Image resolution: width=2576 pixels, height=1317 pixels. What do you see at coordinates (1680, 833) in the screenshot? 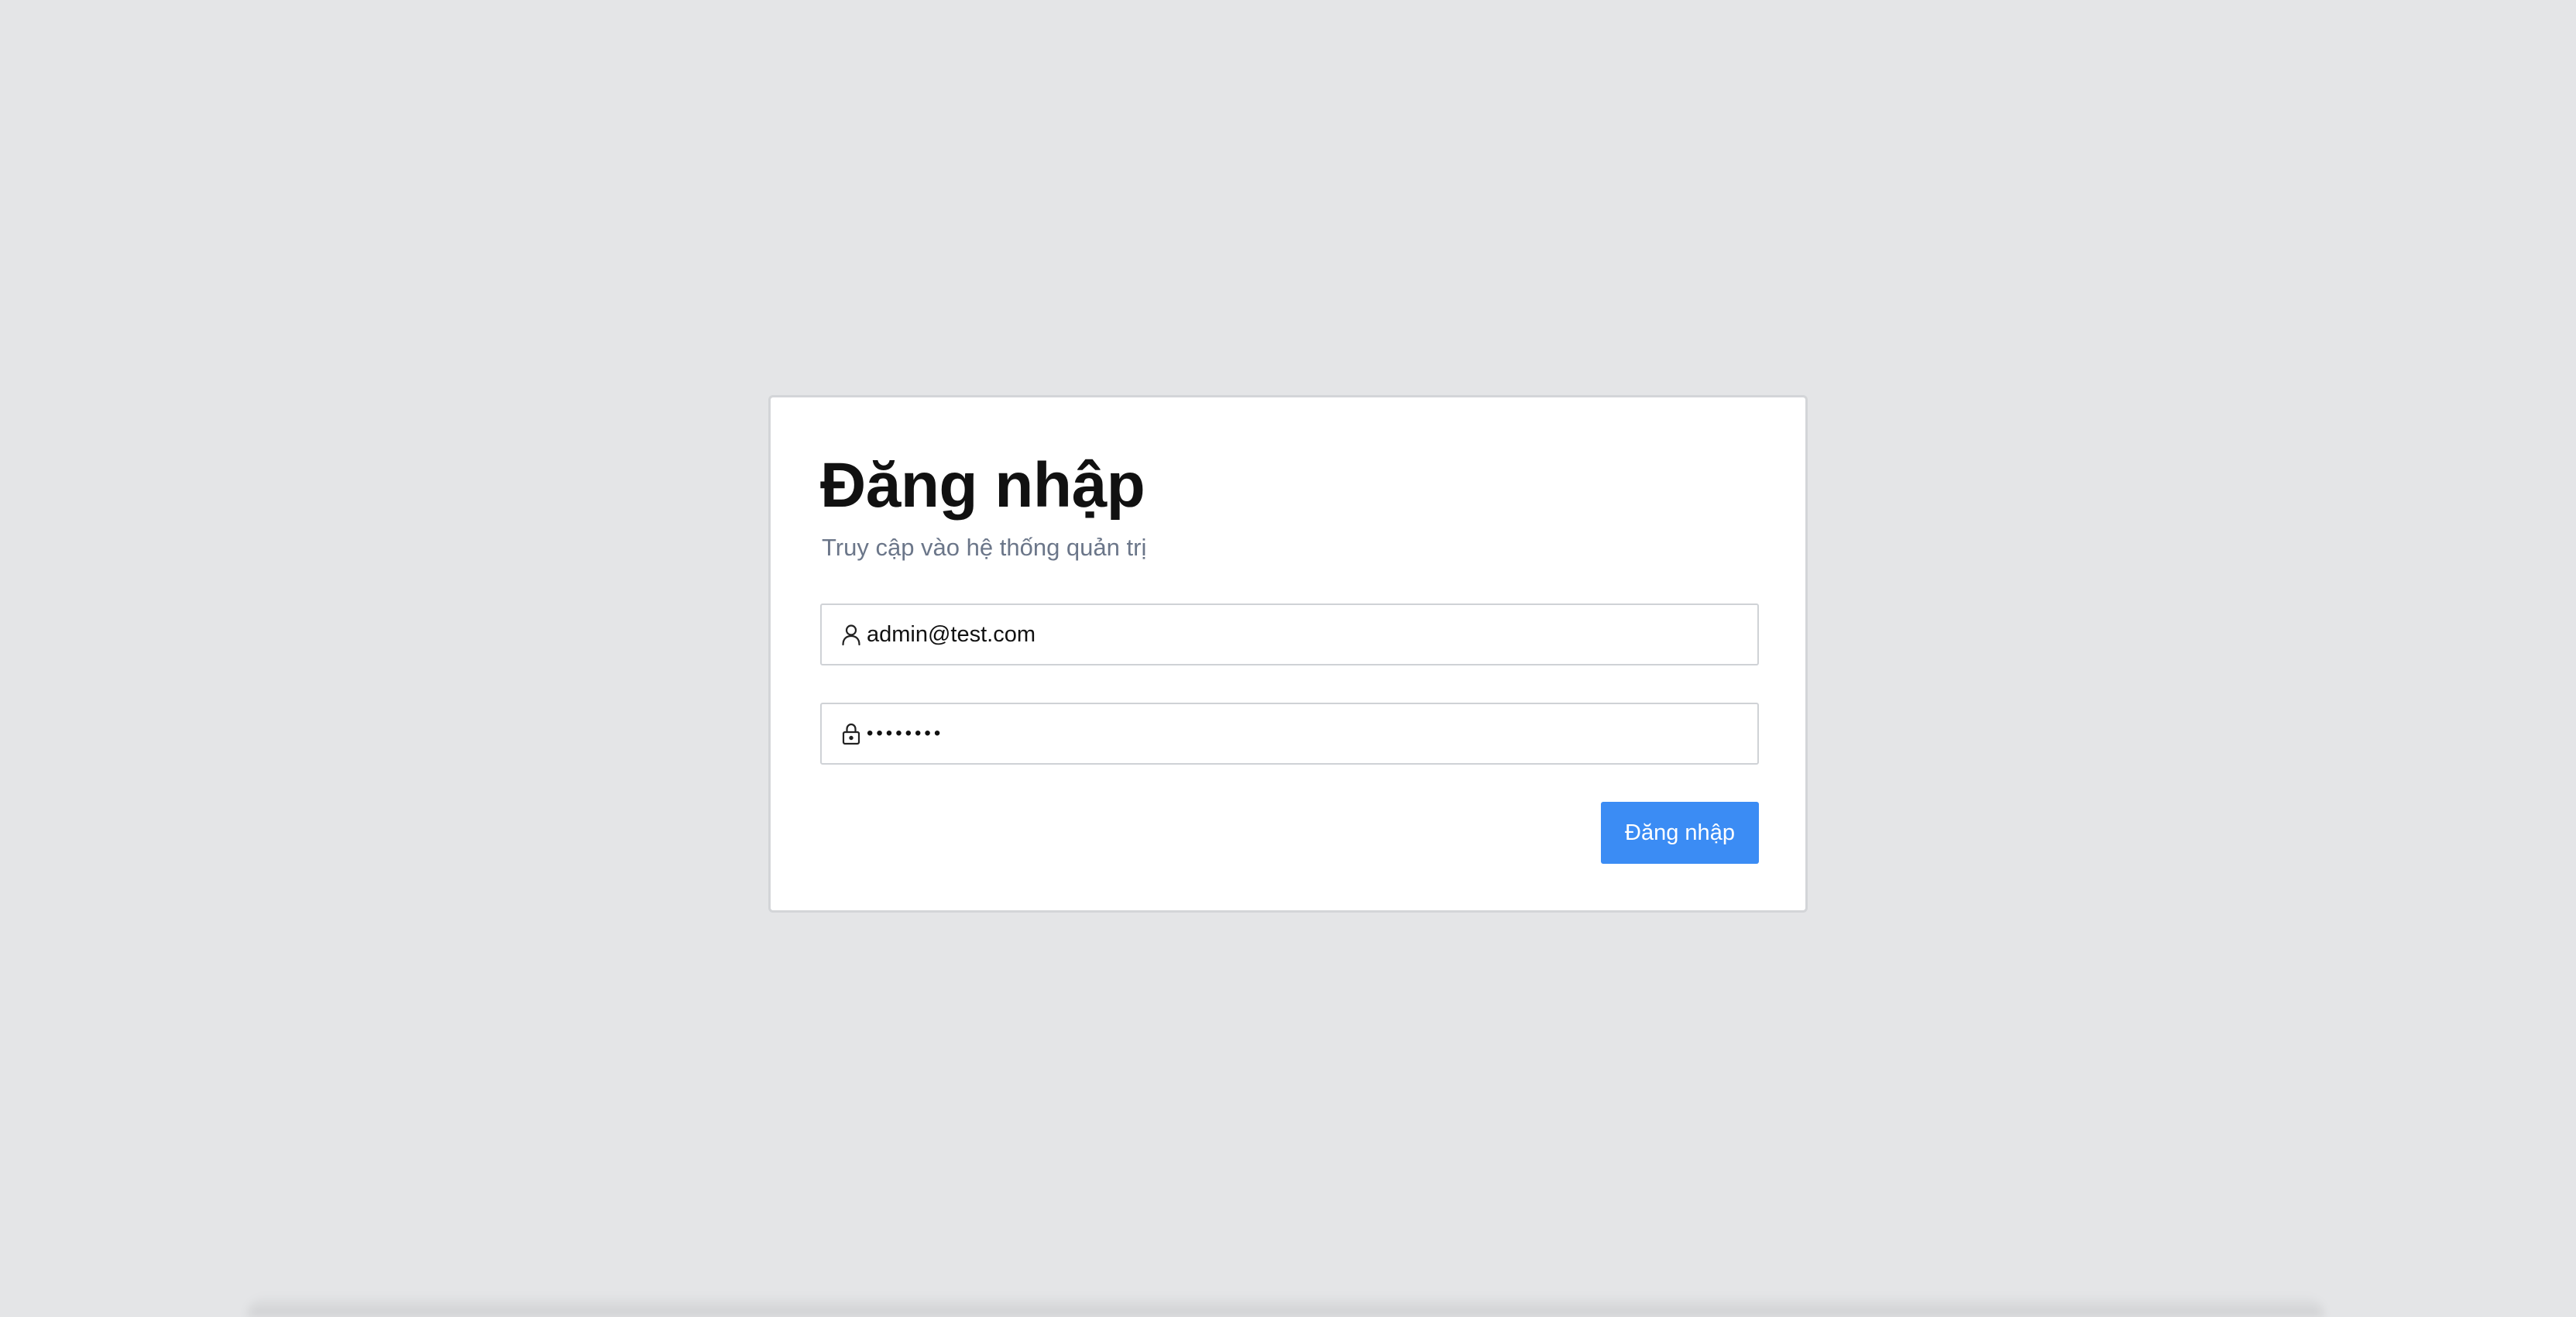
I see `login-button: Đăng nhập` at bounding box center [1680, 833].